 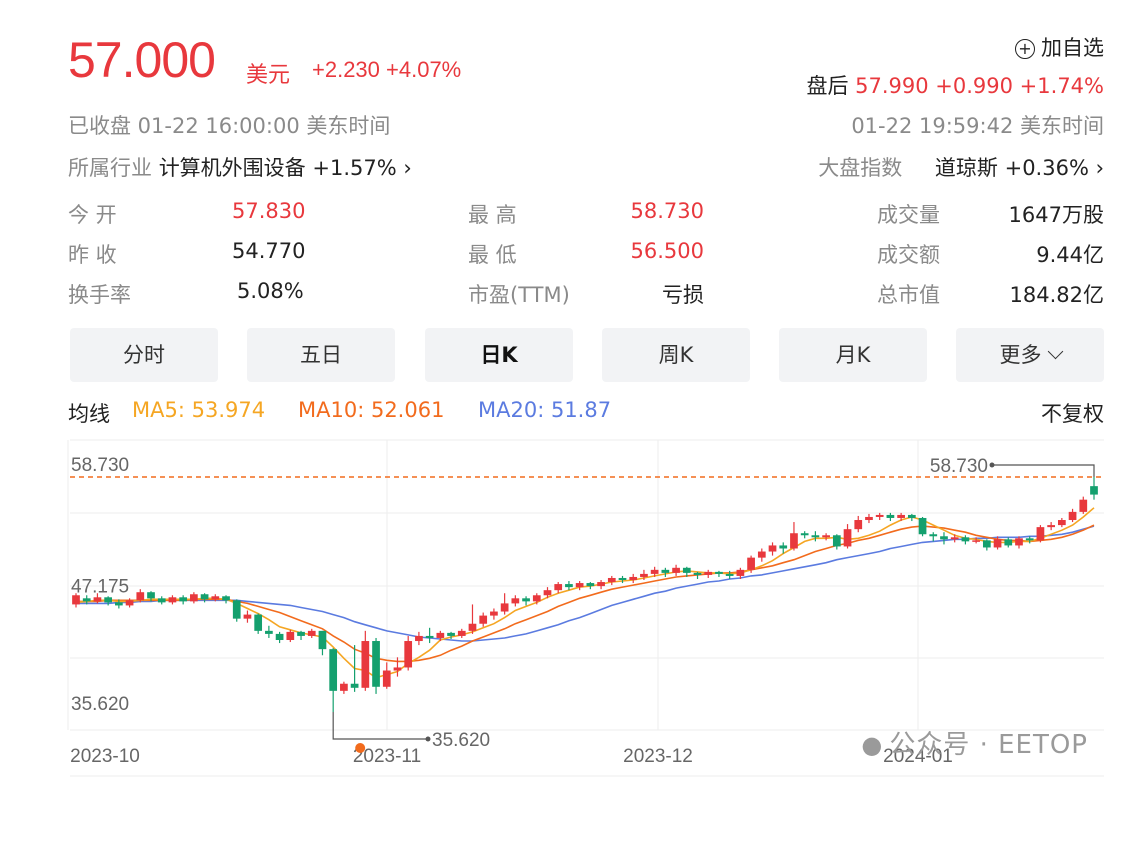 I want to click on tab-monthly-k: 月K, so click(x=853, y=355).